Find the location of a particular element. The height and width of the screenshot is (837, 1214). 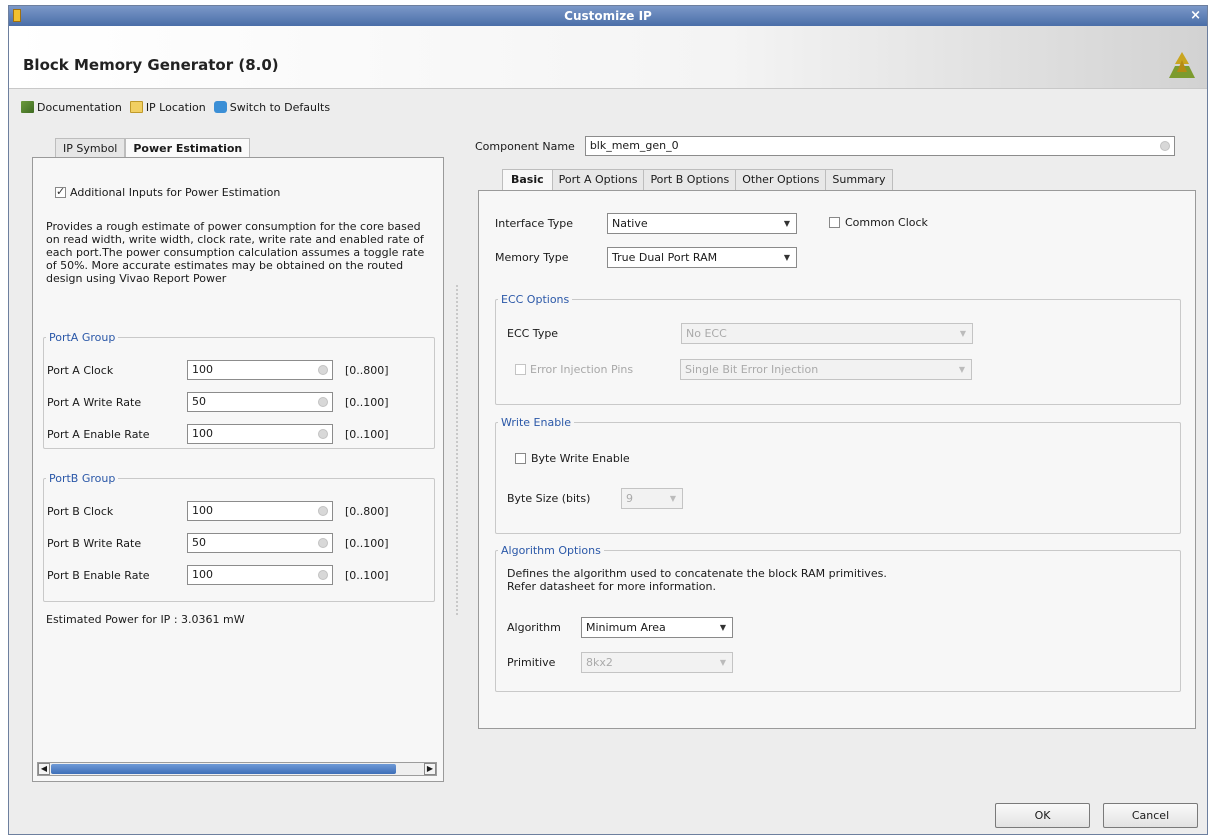

left-tab-bar: IP Symbol Power Estimation is located at coordinates (153, 147).